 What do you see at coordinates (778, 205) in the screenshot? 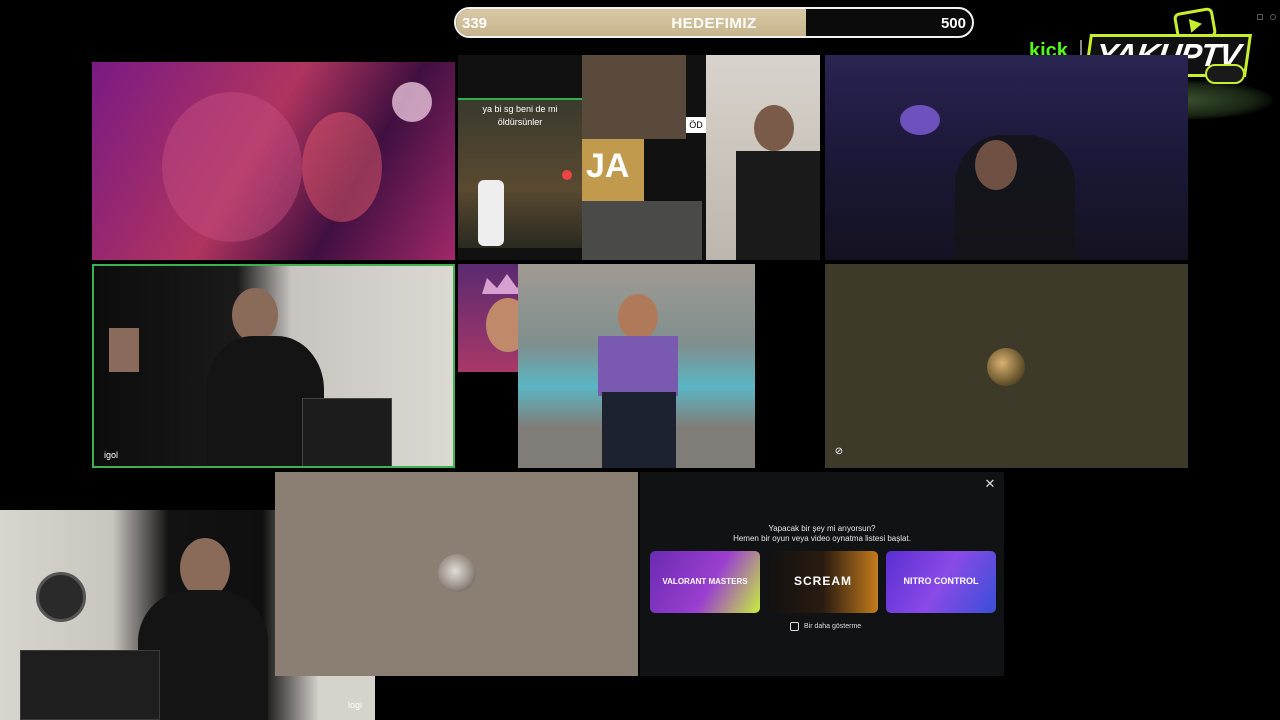
I see `man-body` at bounding box center [778, 205].